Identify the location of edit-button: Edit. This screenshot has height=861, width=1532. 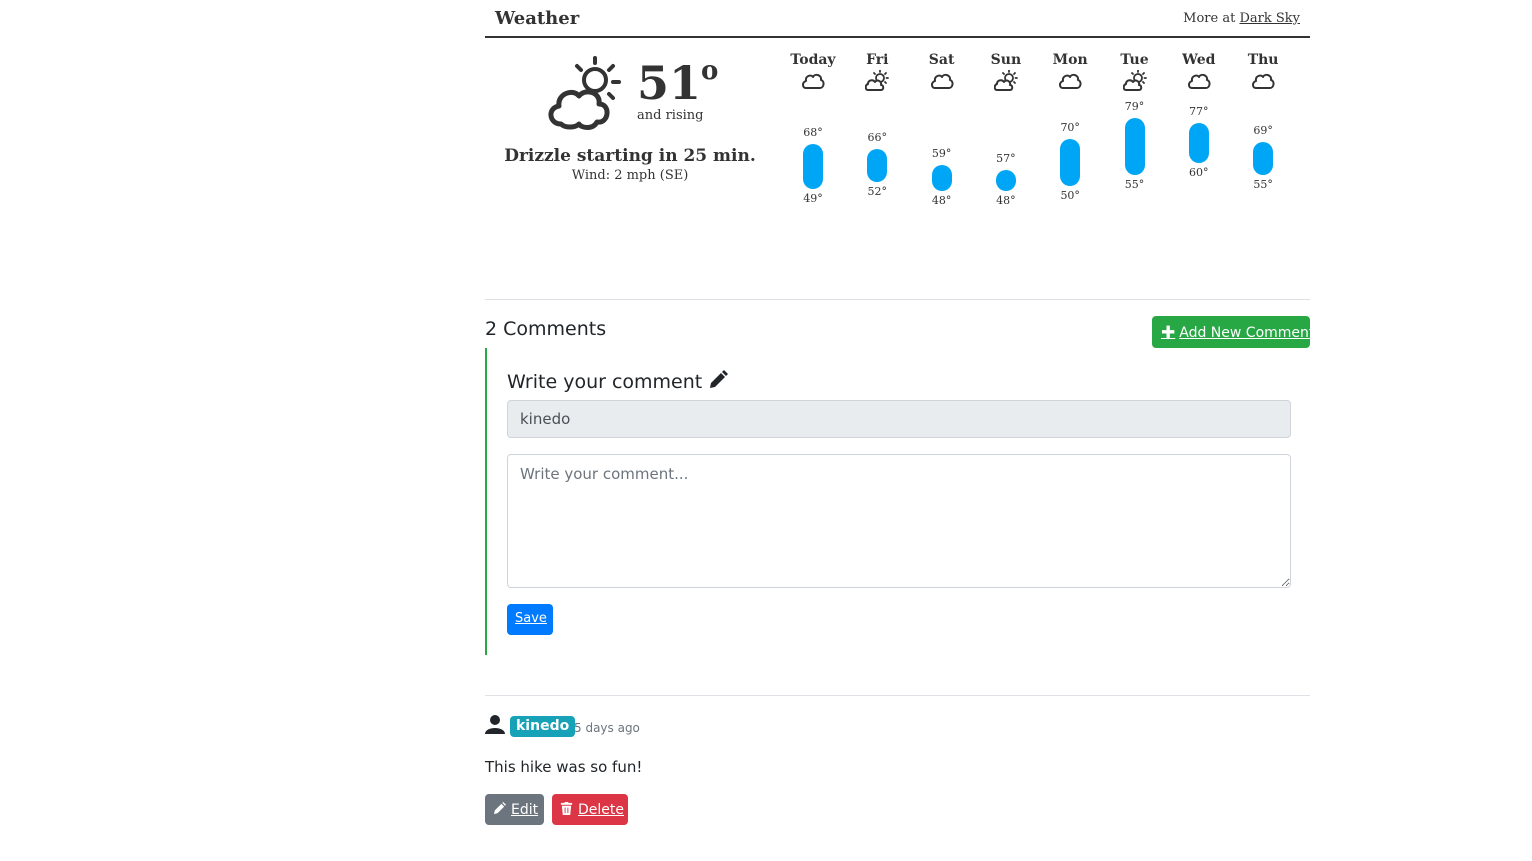
(514, 809).